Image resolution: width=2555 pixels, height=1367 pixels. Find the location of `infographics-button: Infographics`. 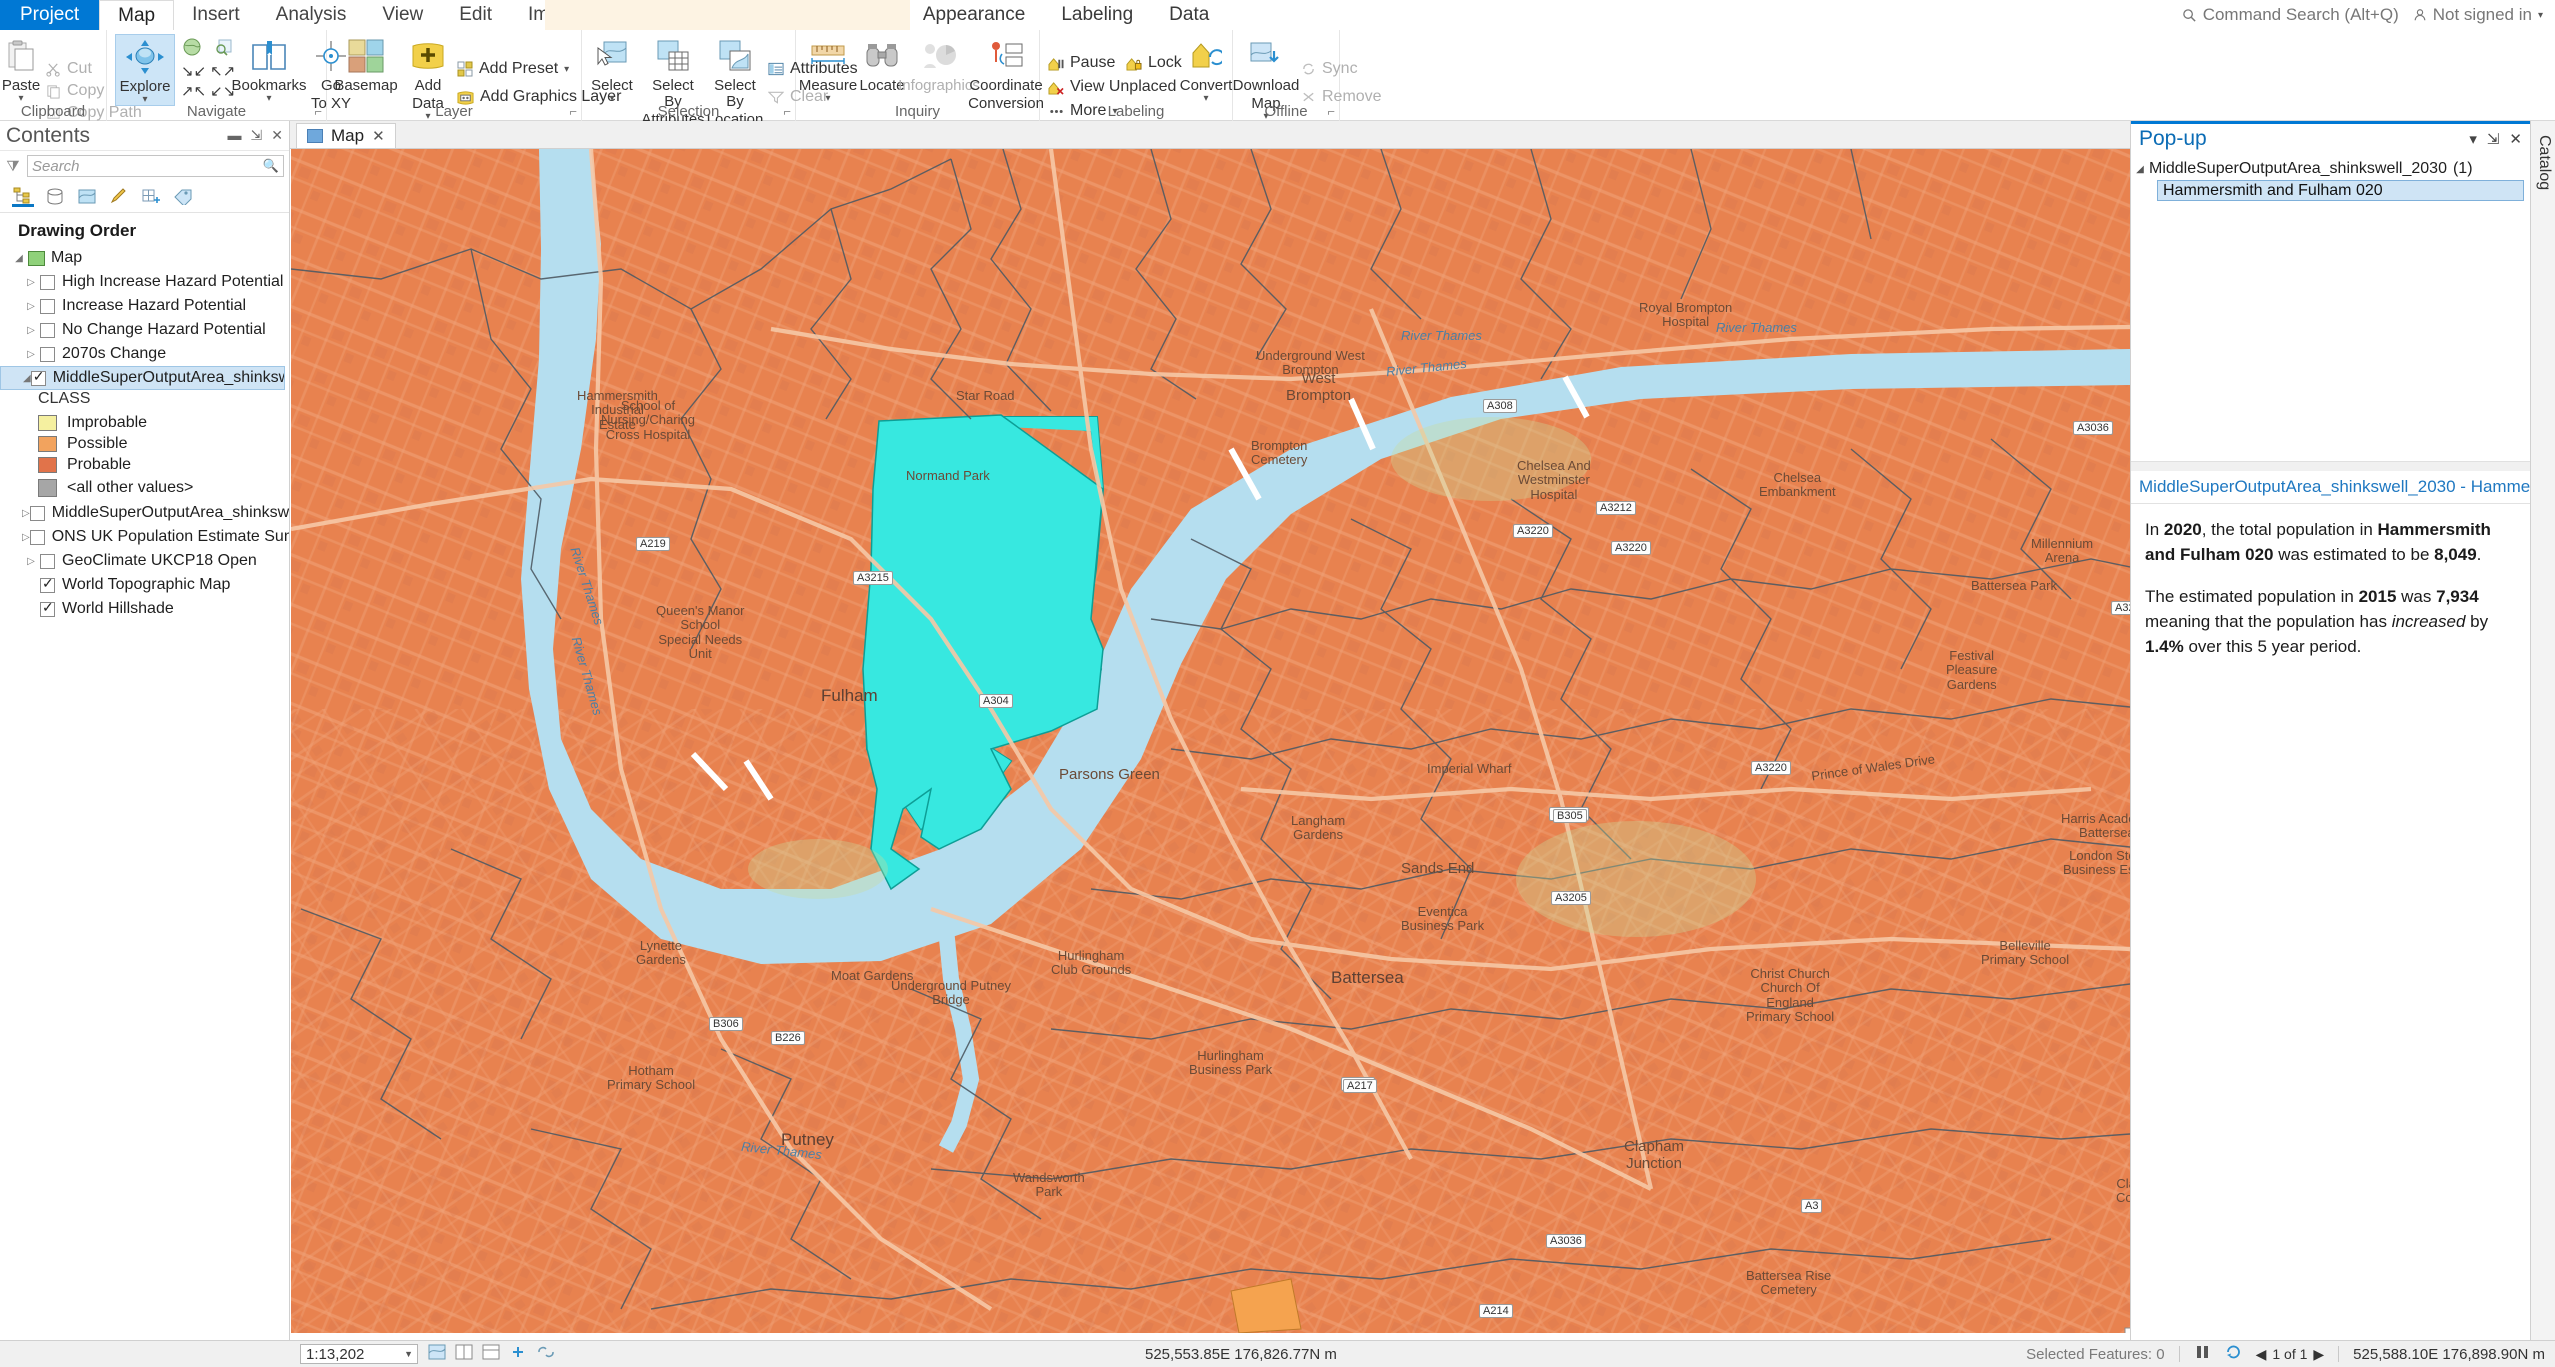

infographics-button: Infographics is located at coordinates (939, 64).